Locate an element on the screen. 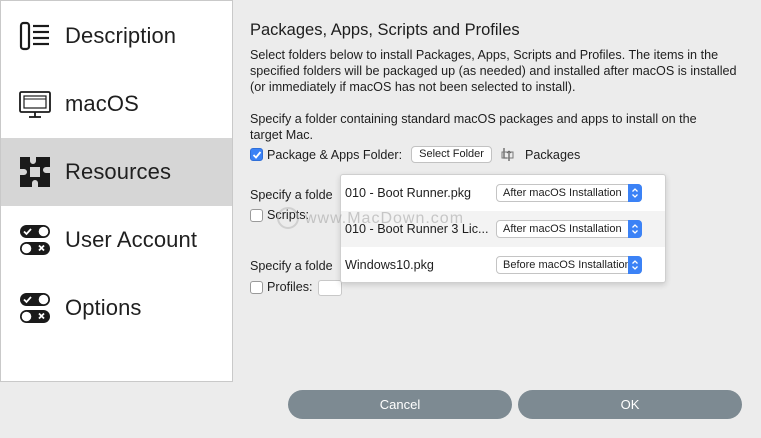 This screenshot has width=761, height=438. sidebar-item-description: Description is located at coordinates (116, 36).